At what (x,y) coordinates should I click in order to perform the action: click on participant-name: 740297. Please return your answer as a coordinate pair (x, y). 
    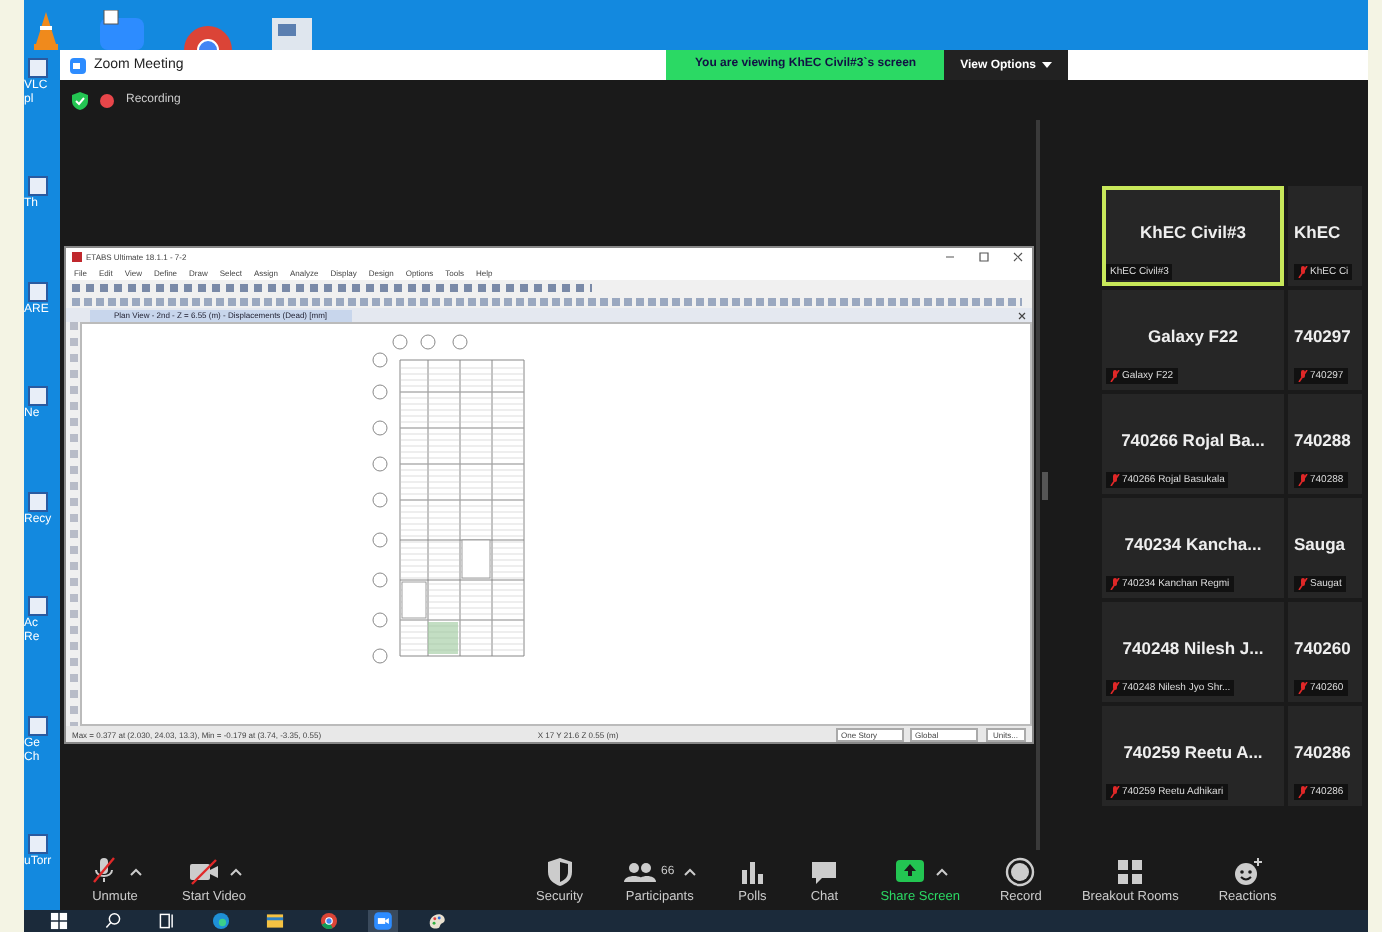
    Looking at the image, I should click on (1322, 336).